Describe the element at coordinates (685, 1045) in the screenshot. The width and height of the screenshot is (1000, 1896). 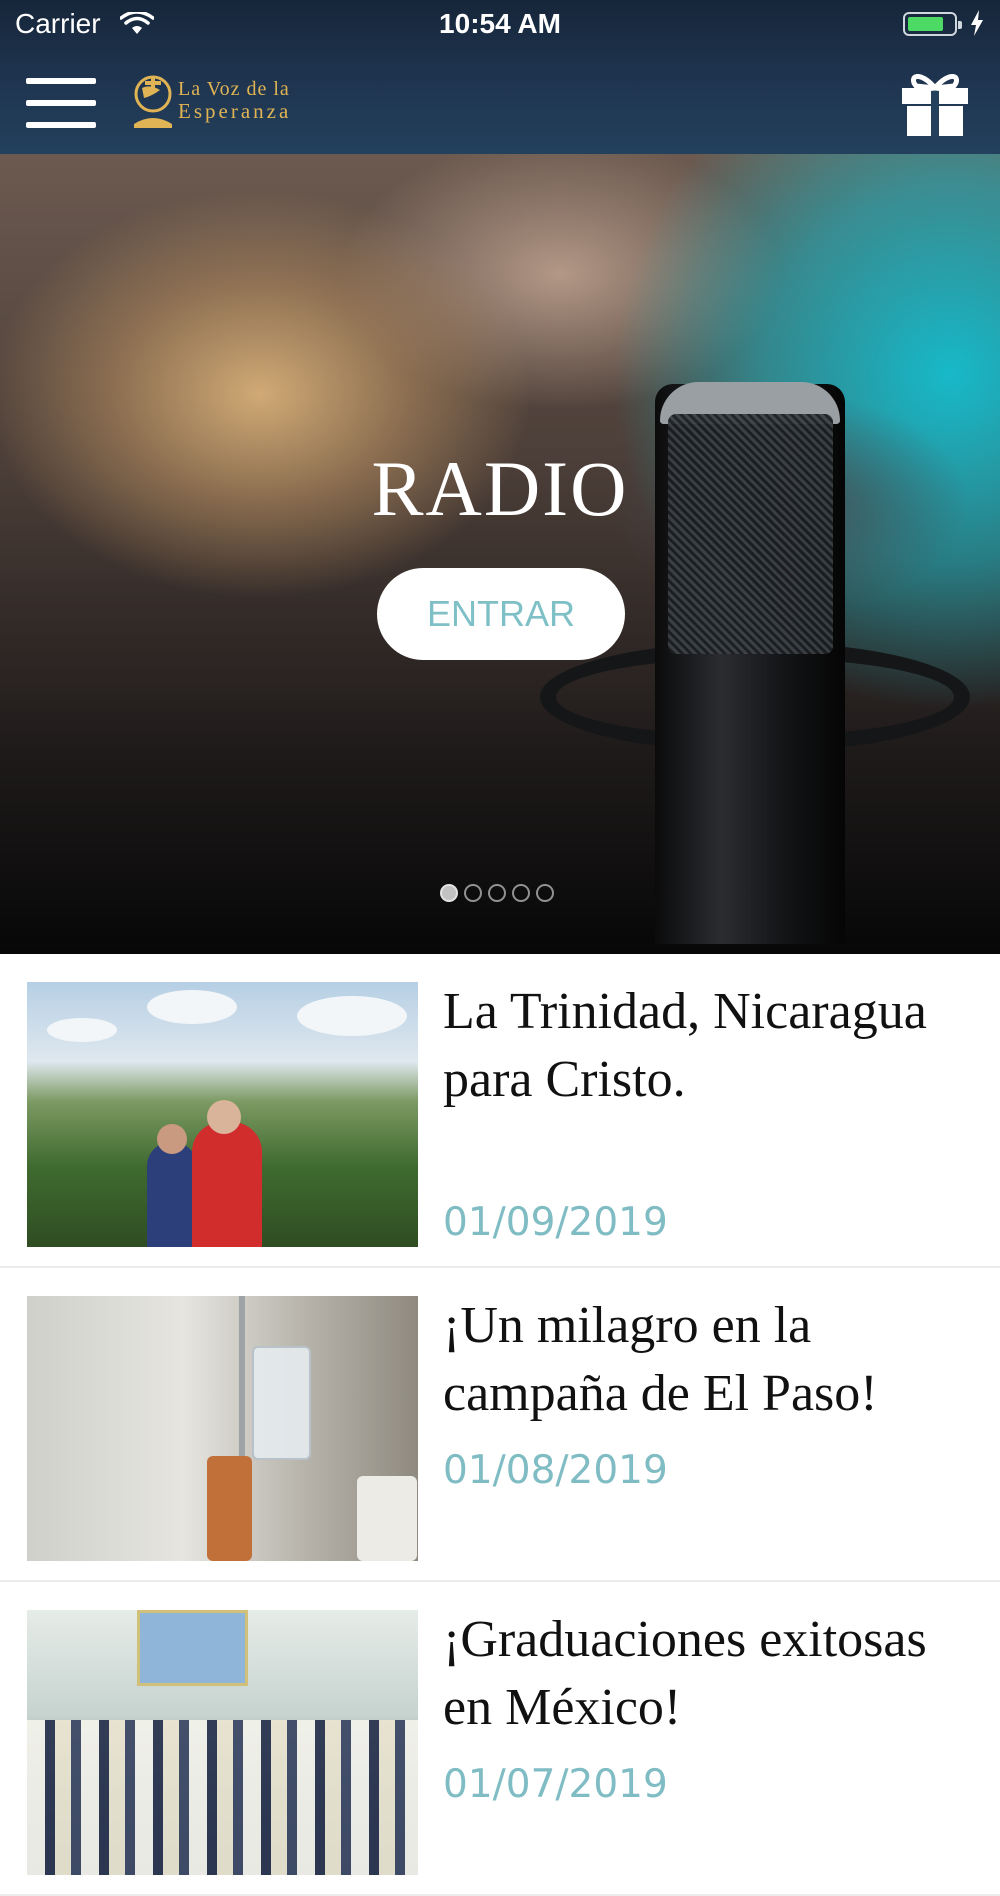
I see `article-title: La Trinidad, Nicaragua para Cristo.` at that location.